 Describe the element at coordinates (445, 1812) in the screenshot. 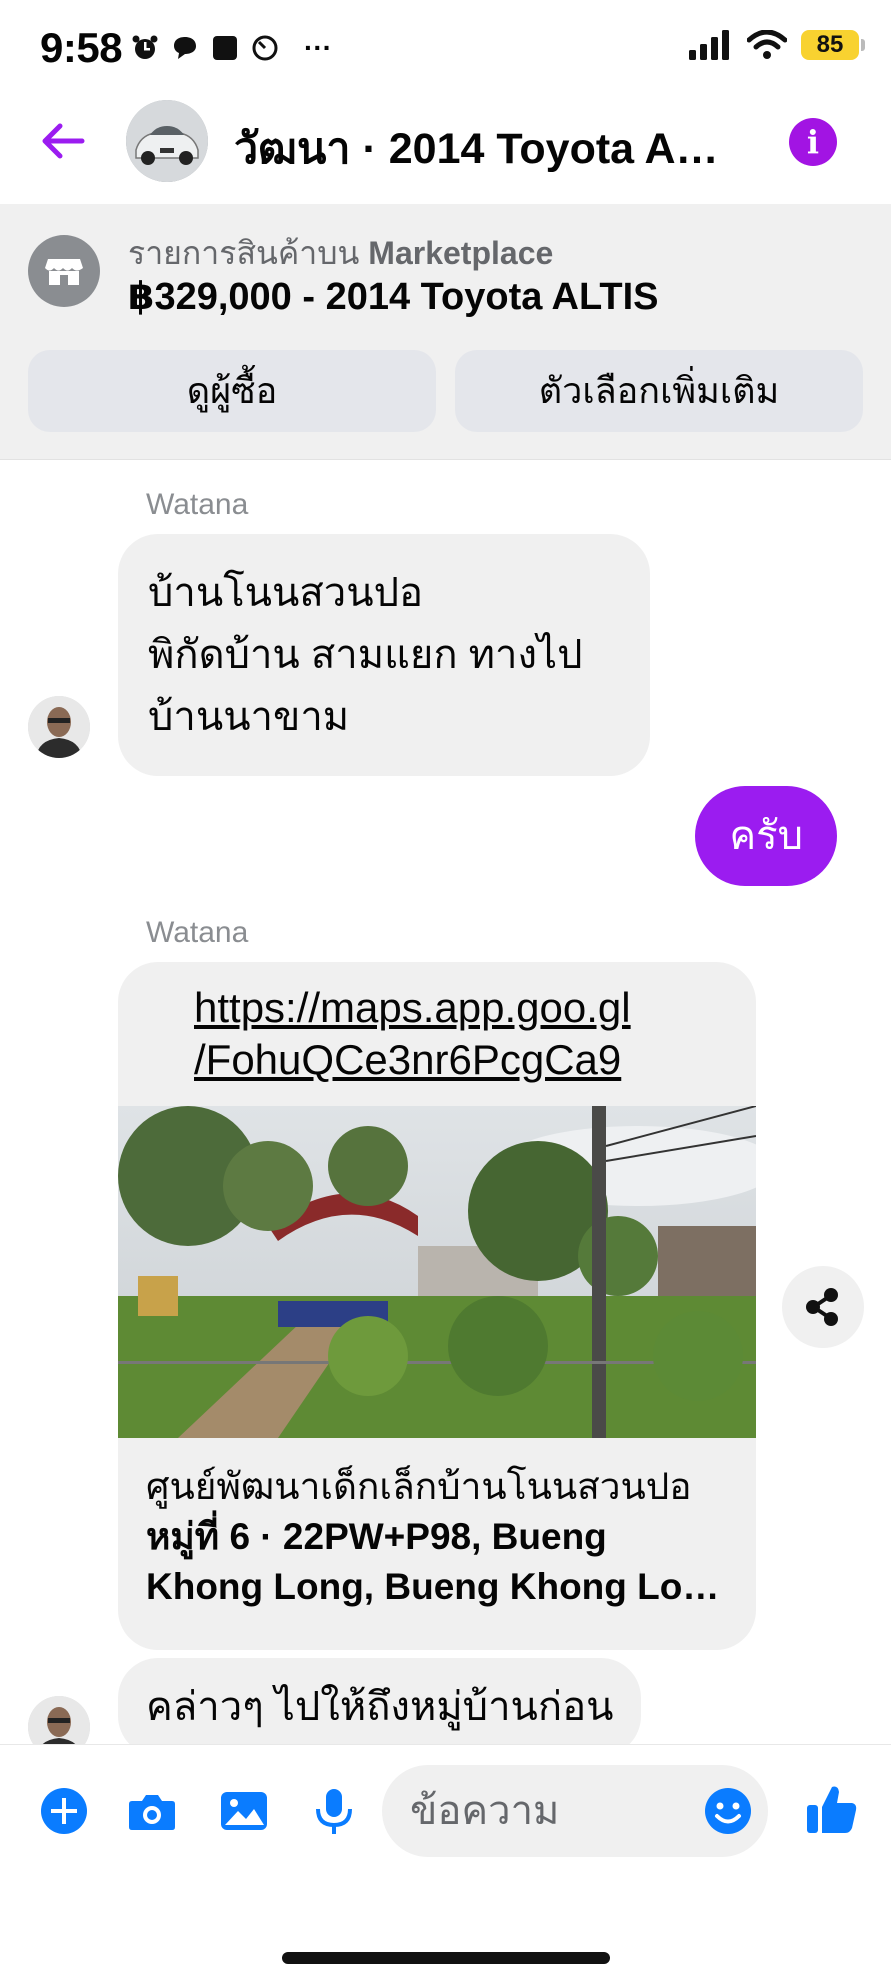

I see `message-composer` at that location.